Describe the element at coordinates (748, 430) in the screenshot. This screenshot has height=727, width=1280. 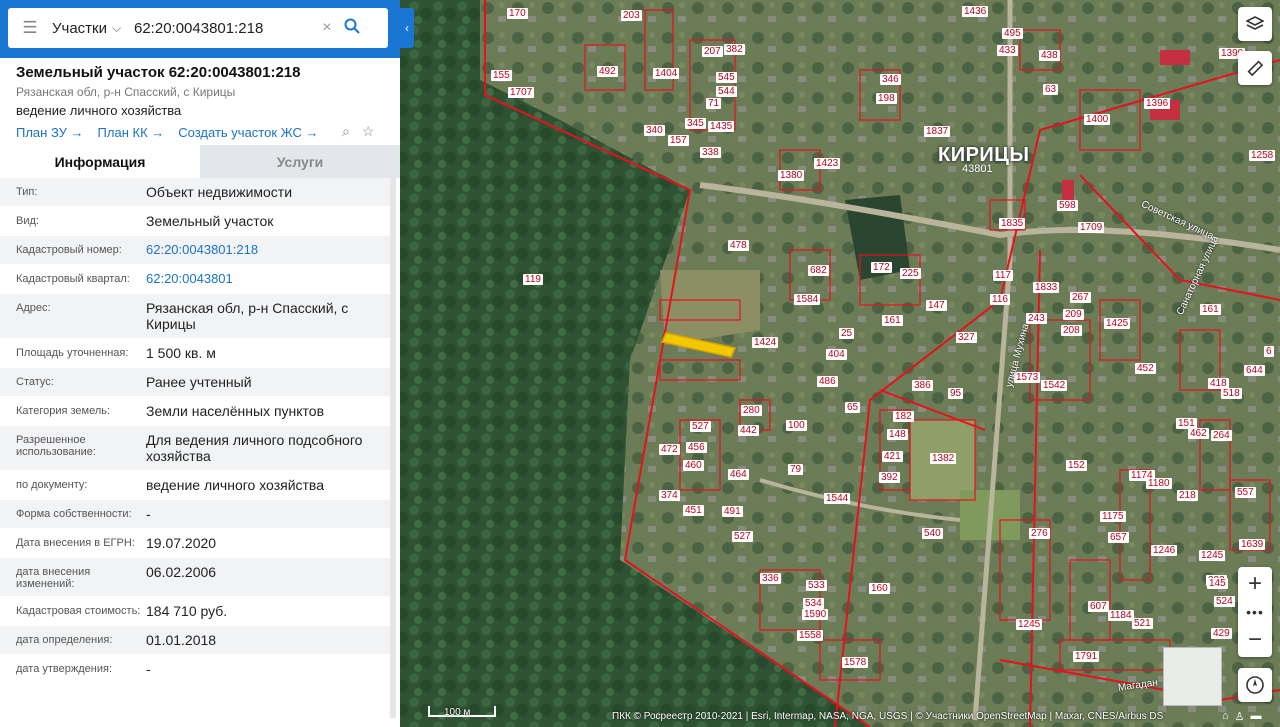
I see `plot-number-label: 442` at that location.